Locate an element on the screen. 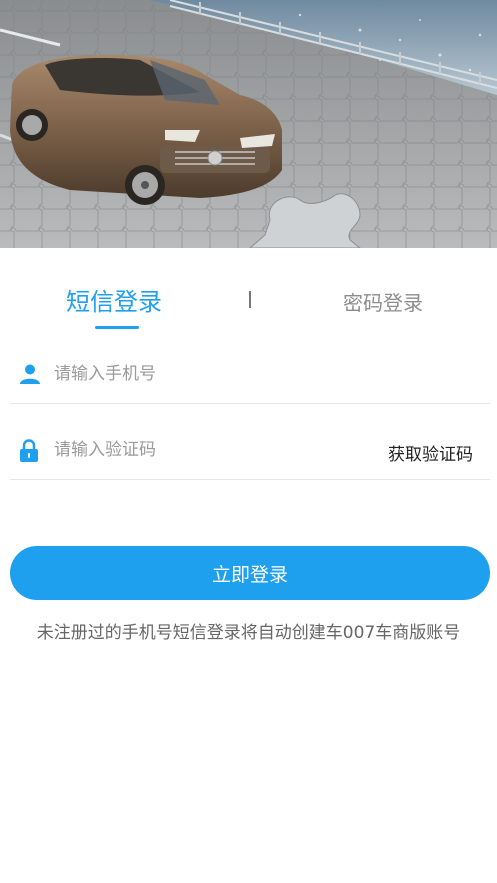  phone-field is located at coordinates (250, 374).